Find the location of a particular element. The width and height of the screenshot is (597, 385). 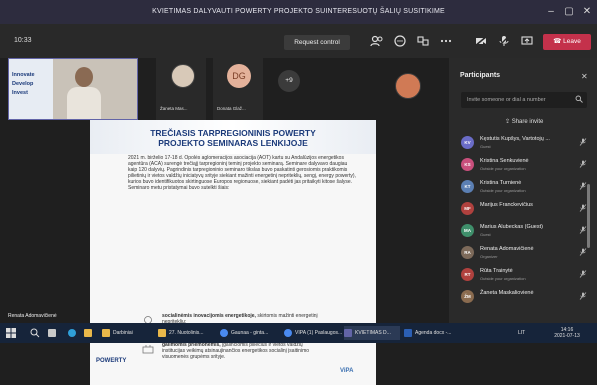

tools-icon is located at coordinates (148, 348).